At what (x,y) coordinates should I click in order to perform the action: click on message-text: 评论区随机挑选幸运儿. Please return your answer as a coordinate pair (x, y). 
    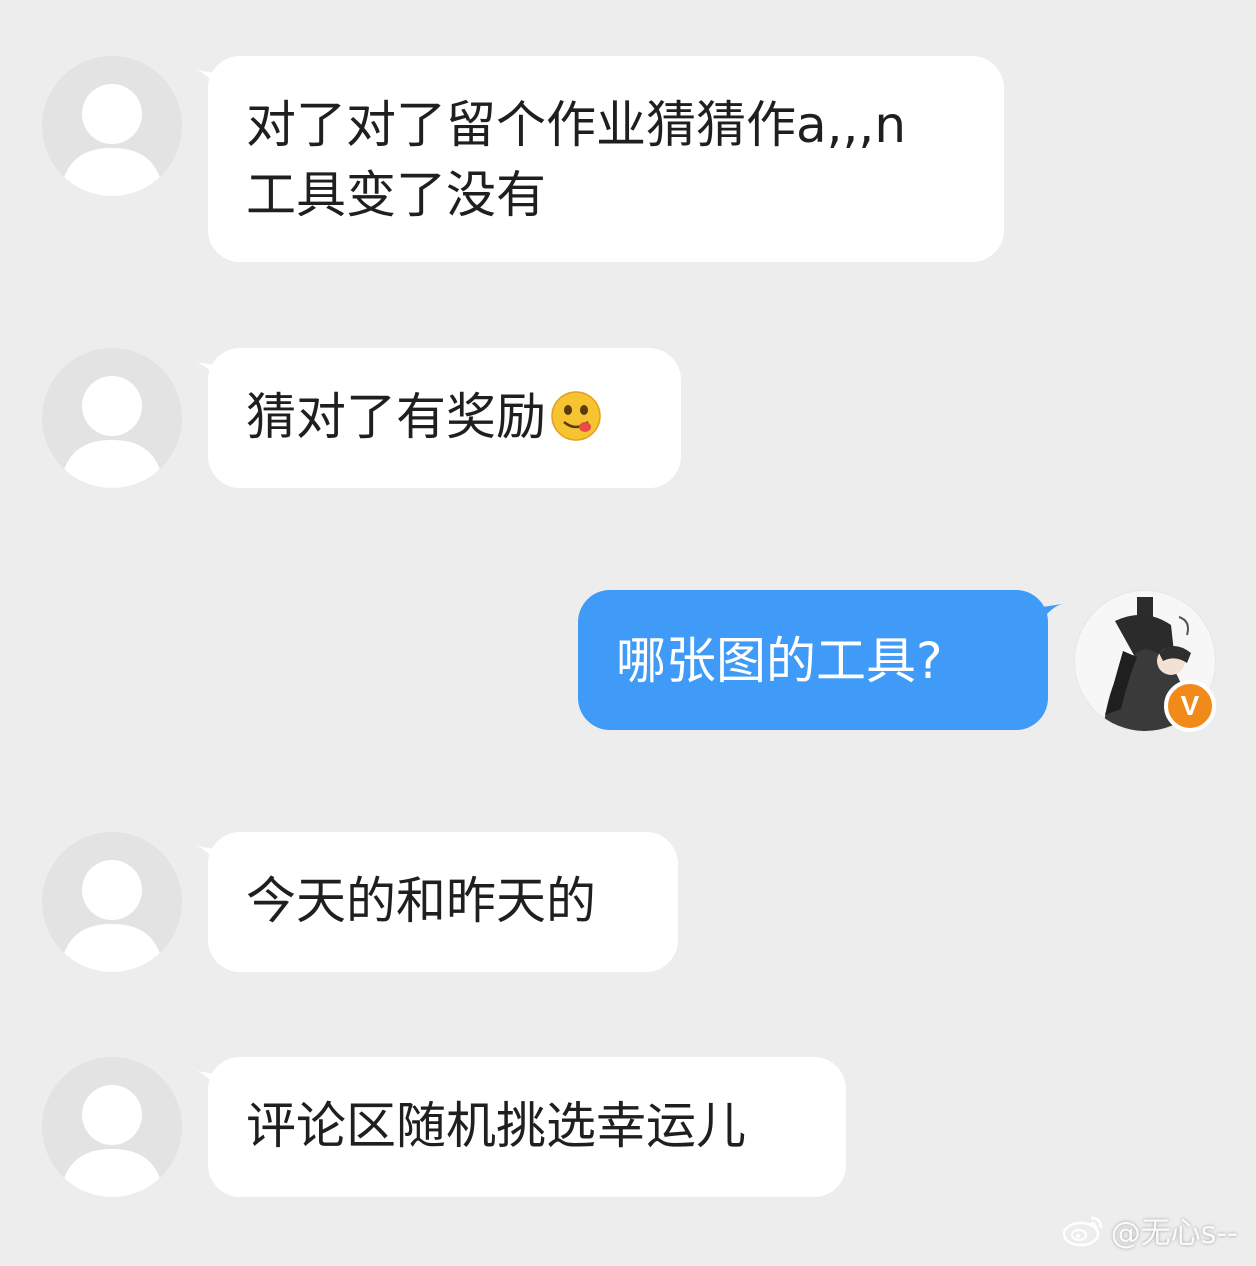
    Looking at the image, I should click on (496, 1126).